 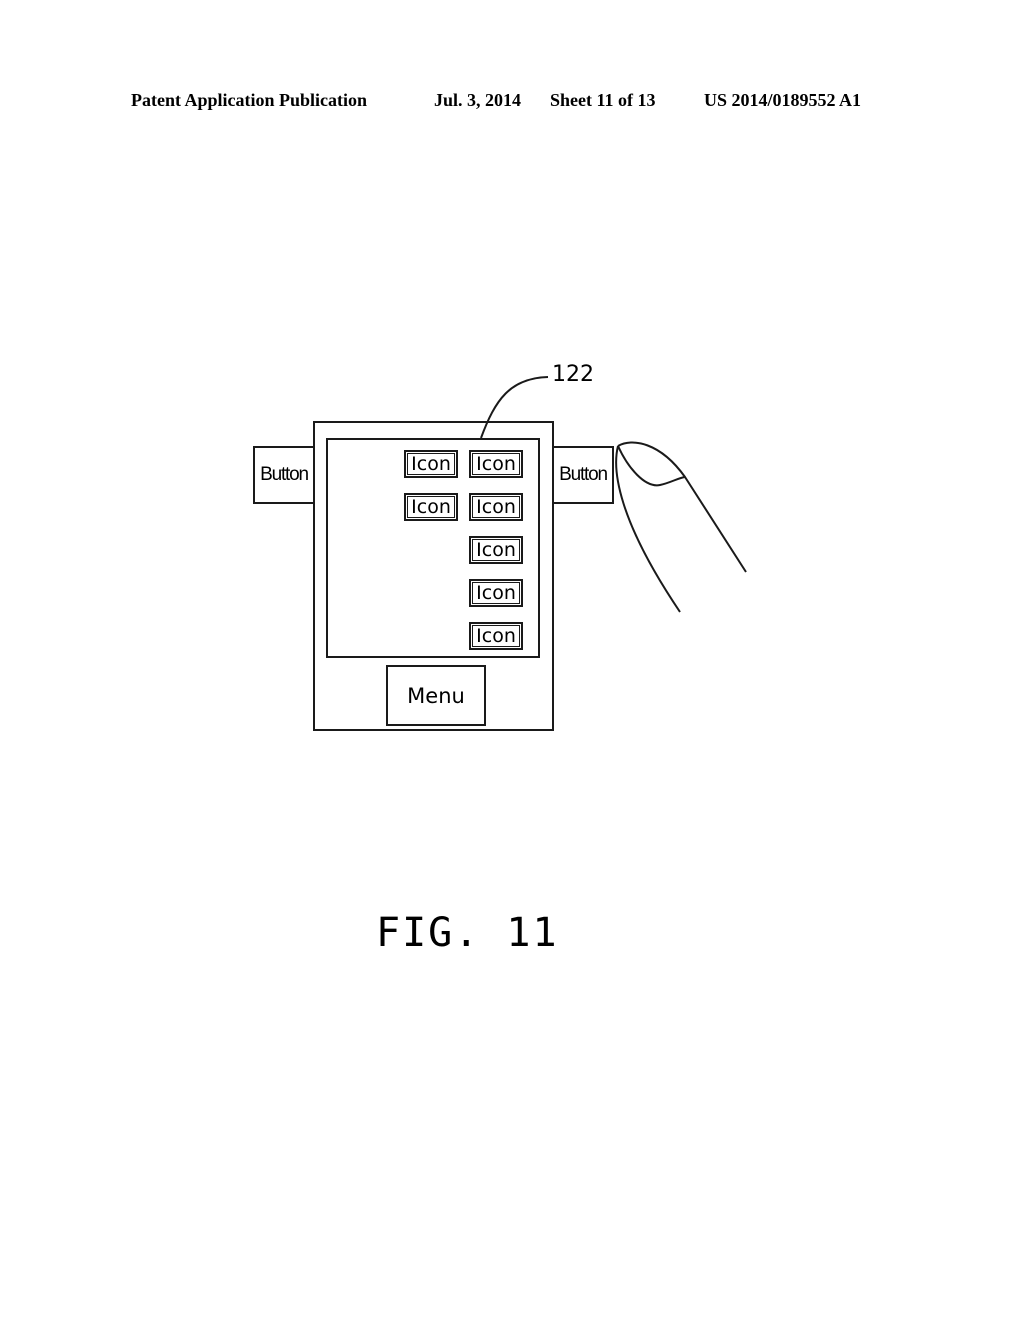 What do you see at coordinates (613, 494) in the screenshot?
I see `figure-line-art` at bounding box center [613, 494].